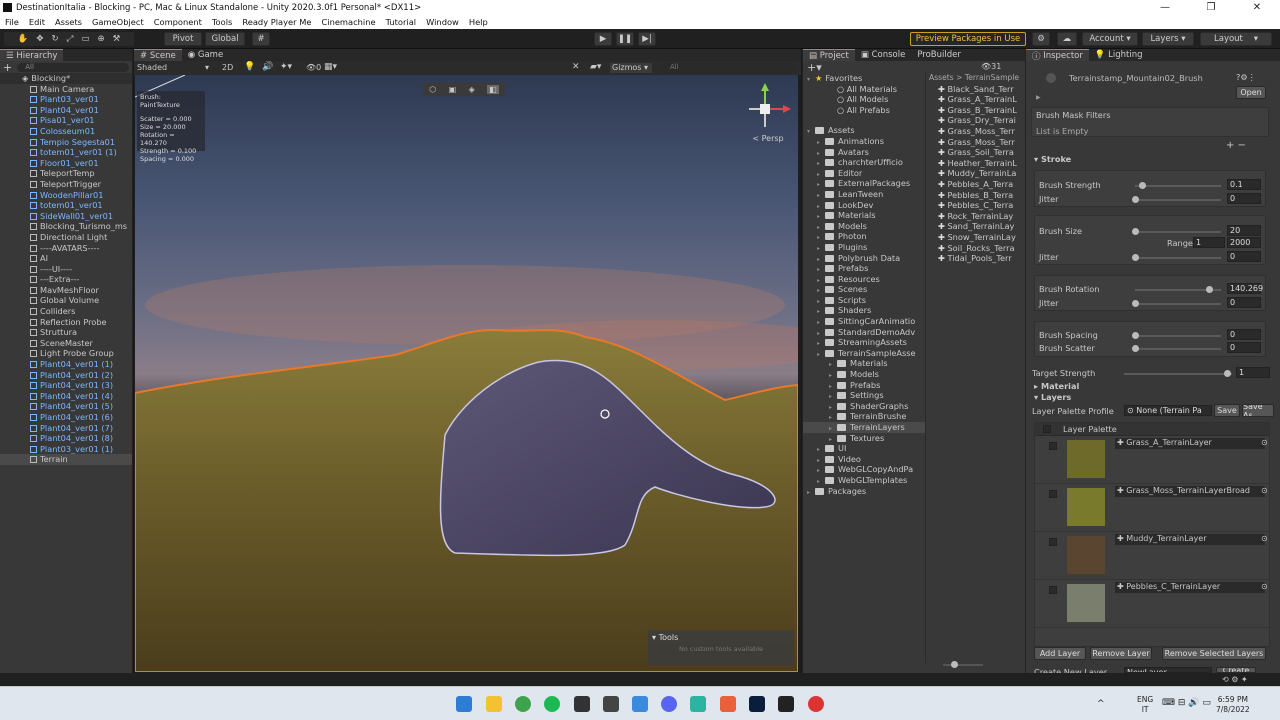 The width and height of the screenshot is (1280, 720). Describe the element at coordinates (1233, 705) in the screenshot. I see `clock: 6:59 PM 7/8/2022` at that location.